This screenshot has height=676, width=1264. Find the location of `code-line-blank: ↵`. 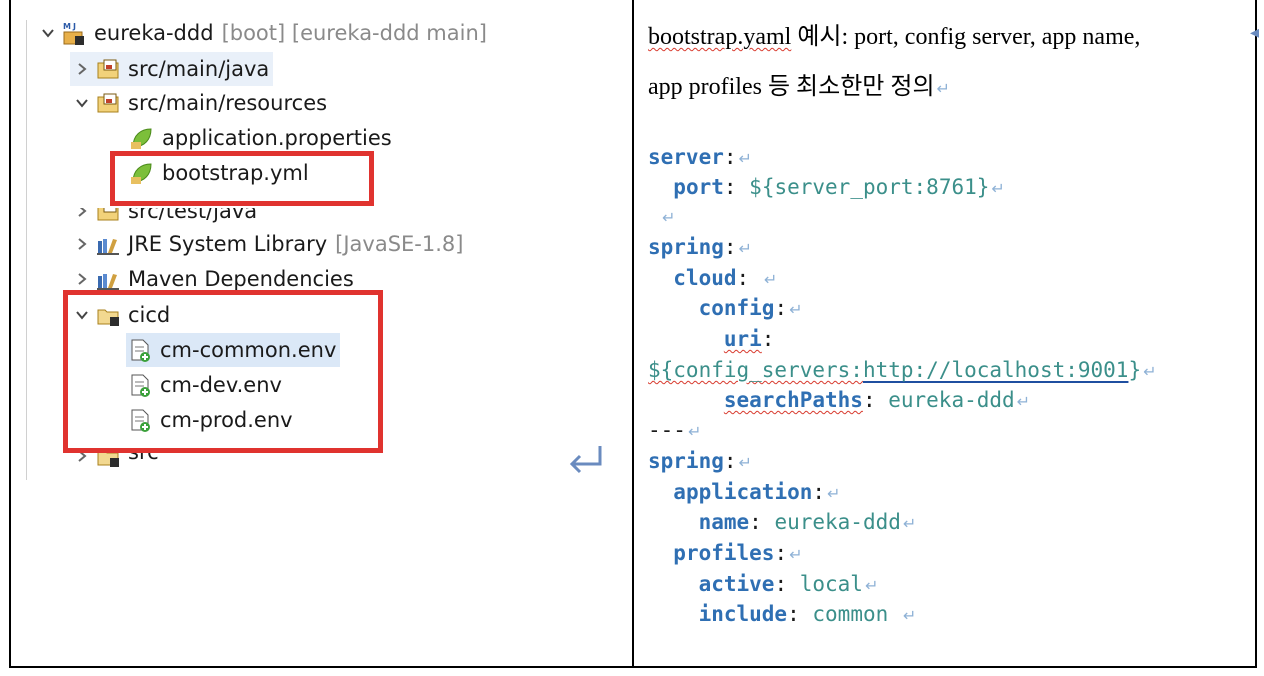

code-line-blank: ↵ is located at coordinates (669, 217).